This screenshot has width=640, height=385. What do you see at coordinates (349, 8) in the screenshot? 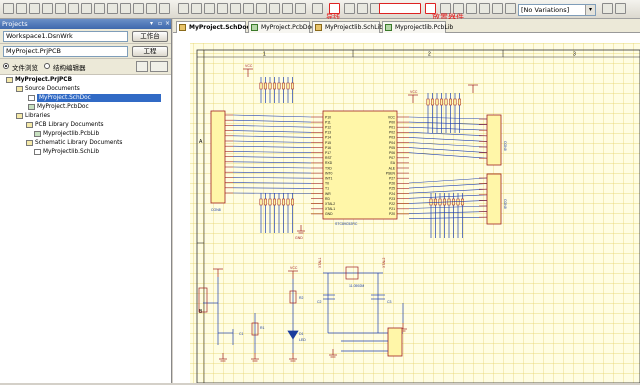
I see `place-bus-icon` at bounding box center [349, 8].